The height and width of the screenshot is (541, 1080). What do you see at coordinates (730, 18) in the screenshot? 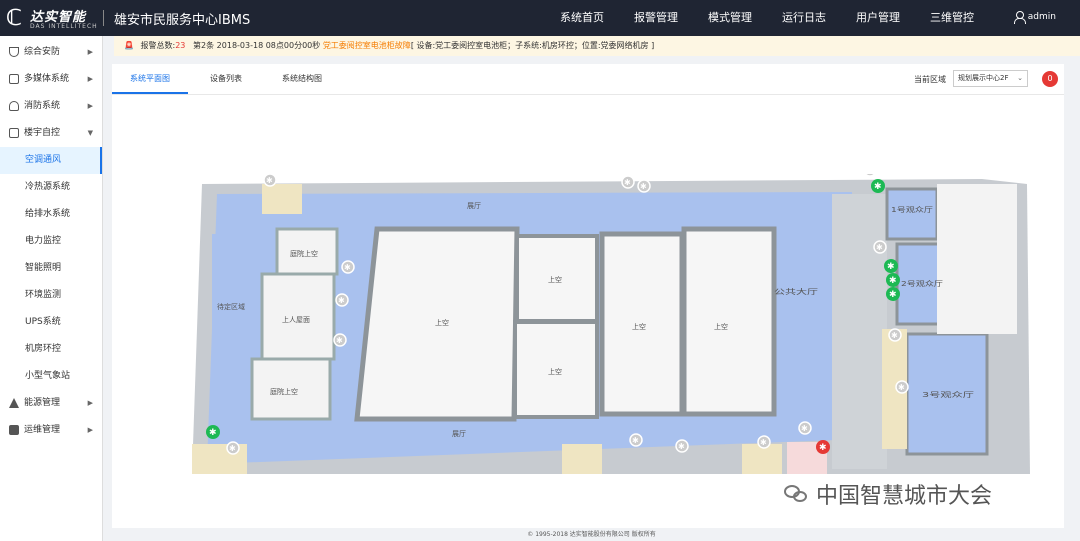
I see `nav-mode: 模式管理` at bounding box center [730, 18].